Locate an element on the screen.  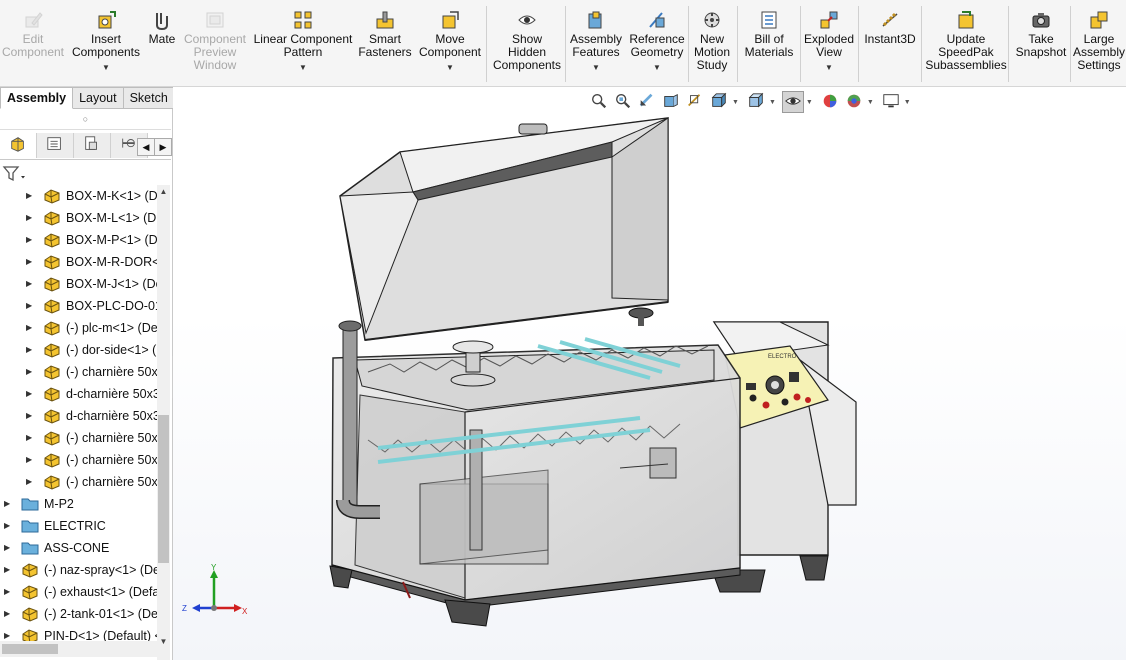
mate-button: Mate is located at coordinates (162, 45).